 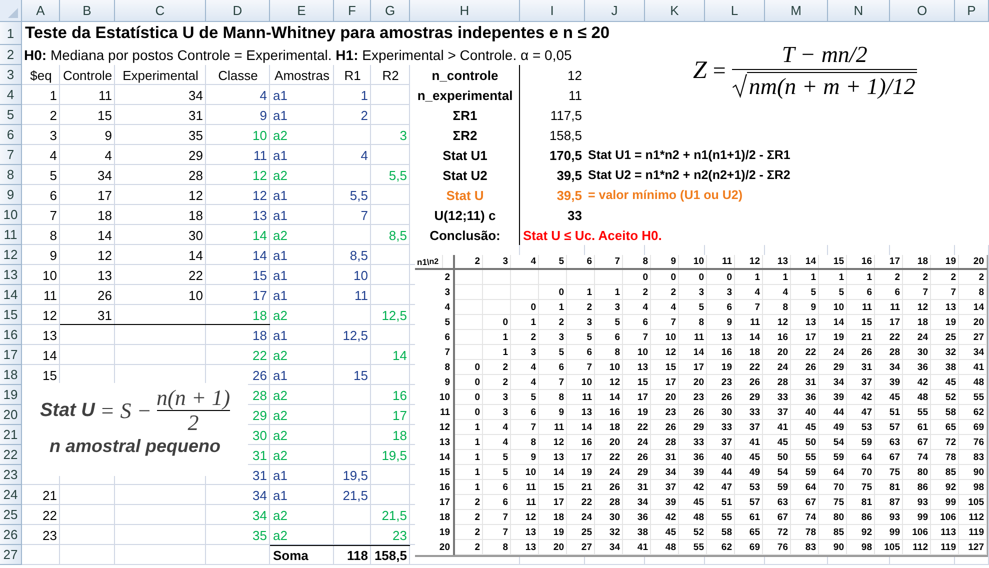 What do you see at coordinates (749, 262) in the screenshot?
I see `column-label: 12` at bounding box center [749, 262].